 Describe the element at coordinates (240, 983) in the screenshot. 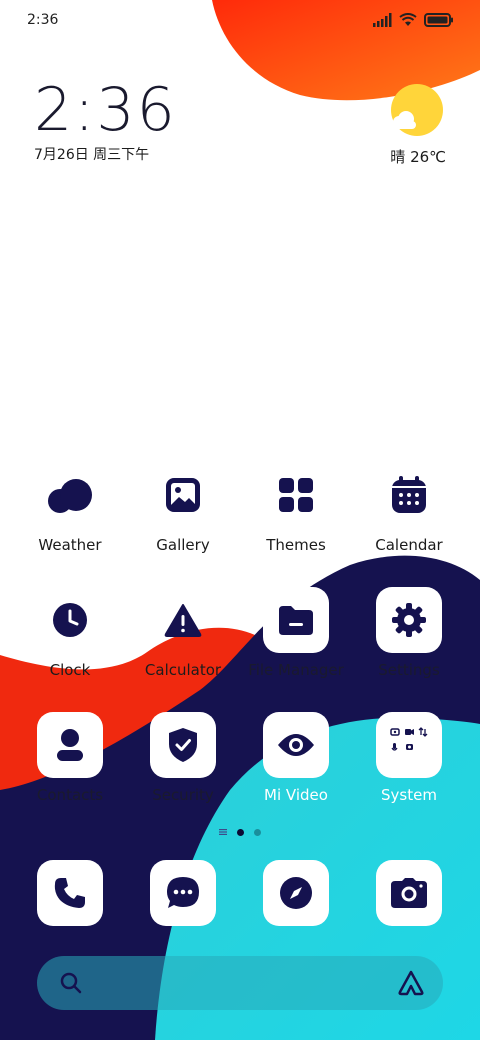

I see `search-bar` at that location.